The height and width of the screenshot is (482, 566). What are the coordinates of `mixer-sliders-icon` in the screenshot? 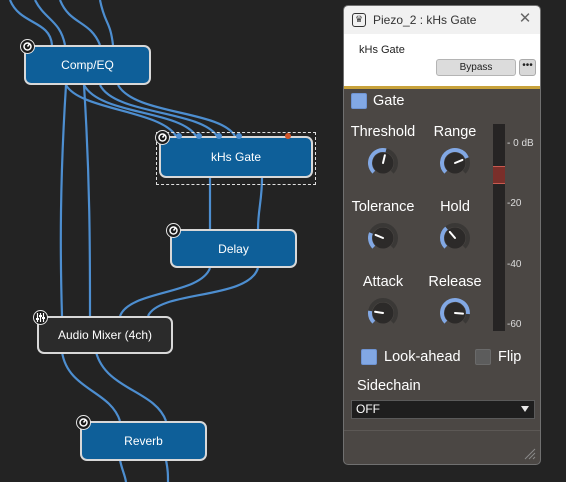 It's located at (40, 317).